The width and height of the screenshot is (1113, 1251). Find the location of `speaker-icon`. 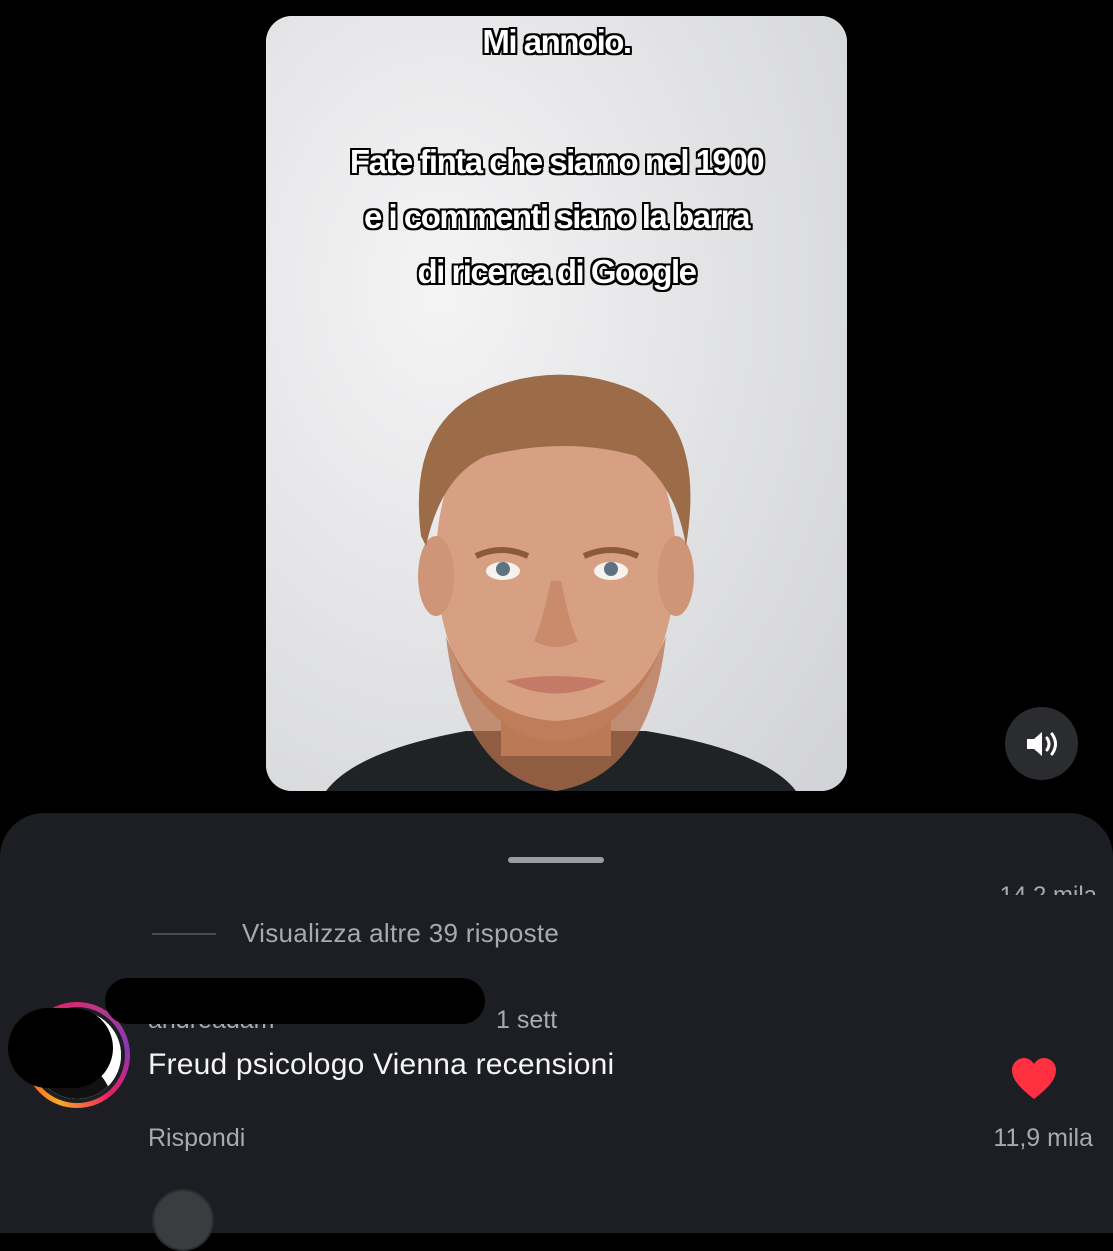

speaker-icon is located at coordinates (1041, 743).